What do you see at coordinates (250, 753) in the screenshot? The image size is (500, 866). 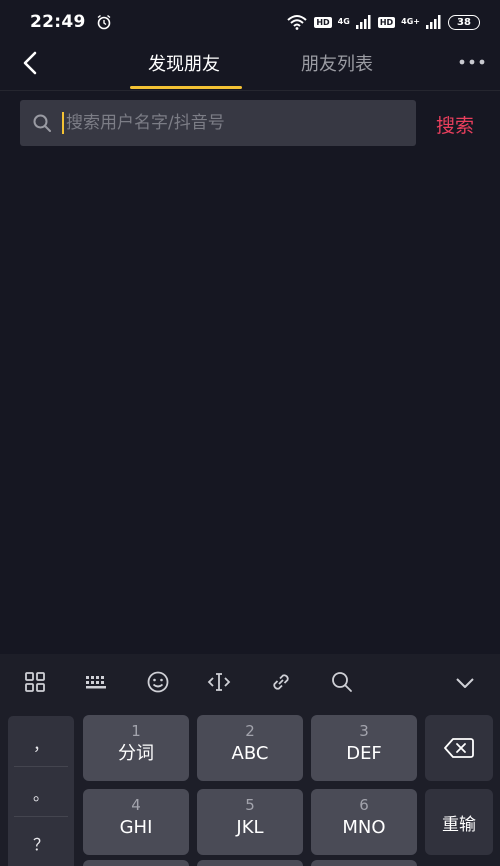 I see `key-label: ABC` at bounding box center [250, 753].